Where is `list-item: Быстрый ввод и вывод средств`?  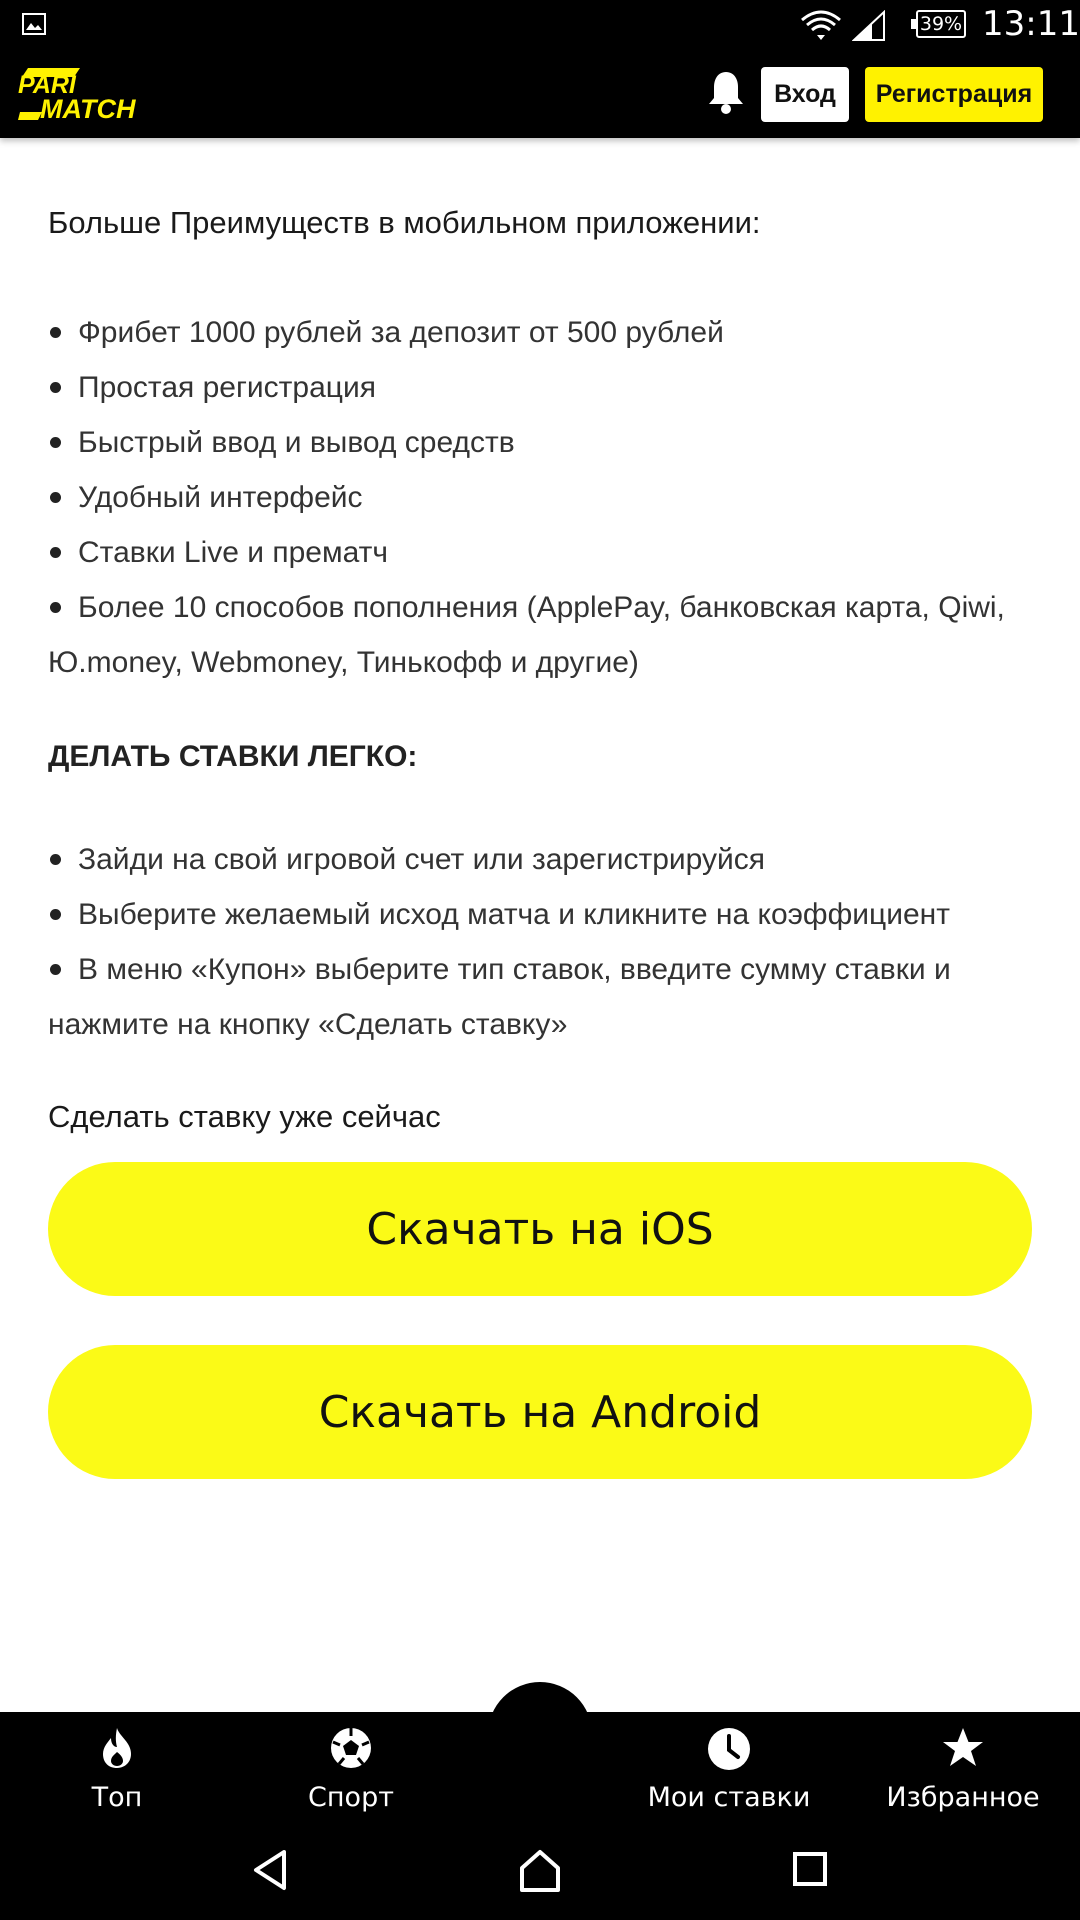
list-item: Быстрый ввод и вывод средств is located at coordinates (543, 442).